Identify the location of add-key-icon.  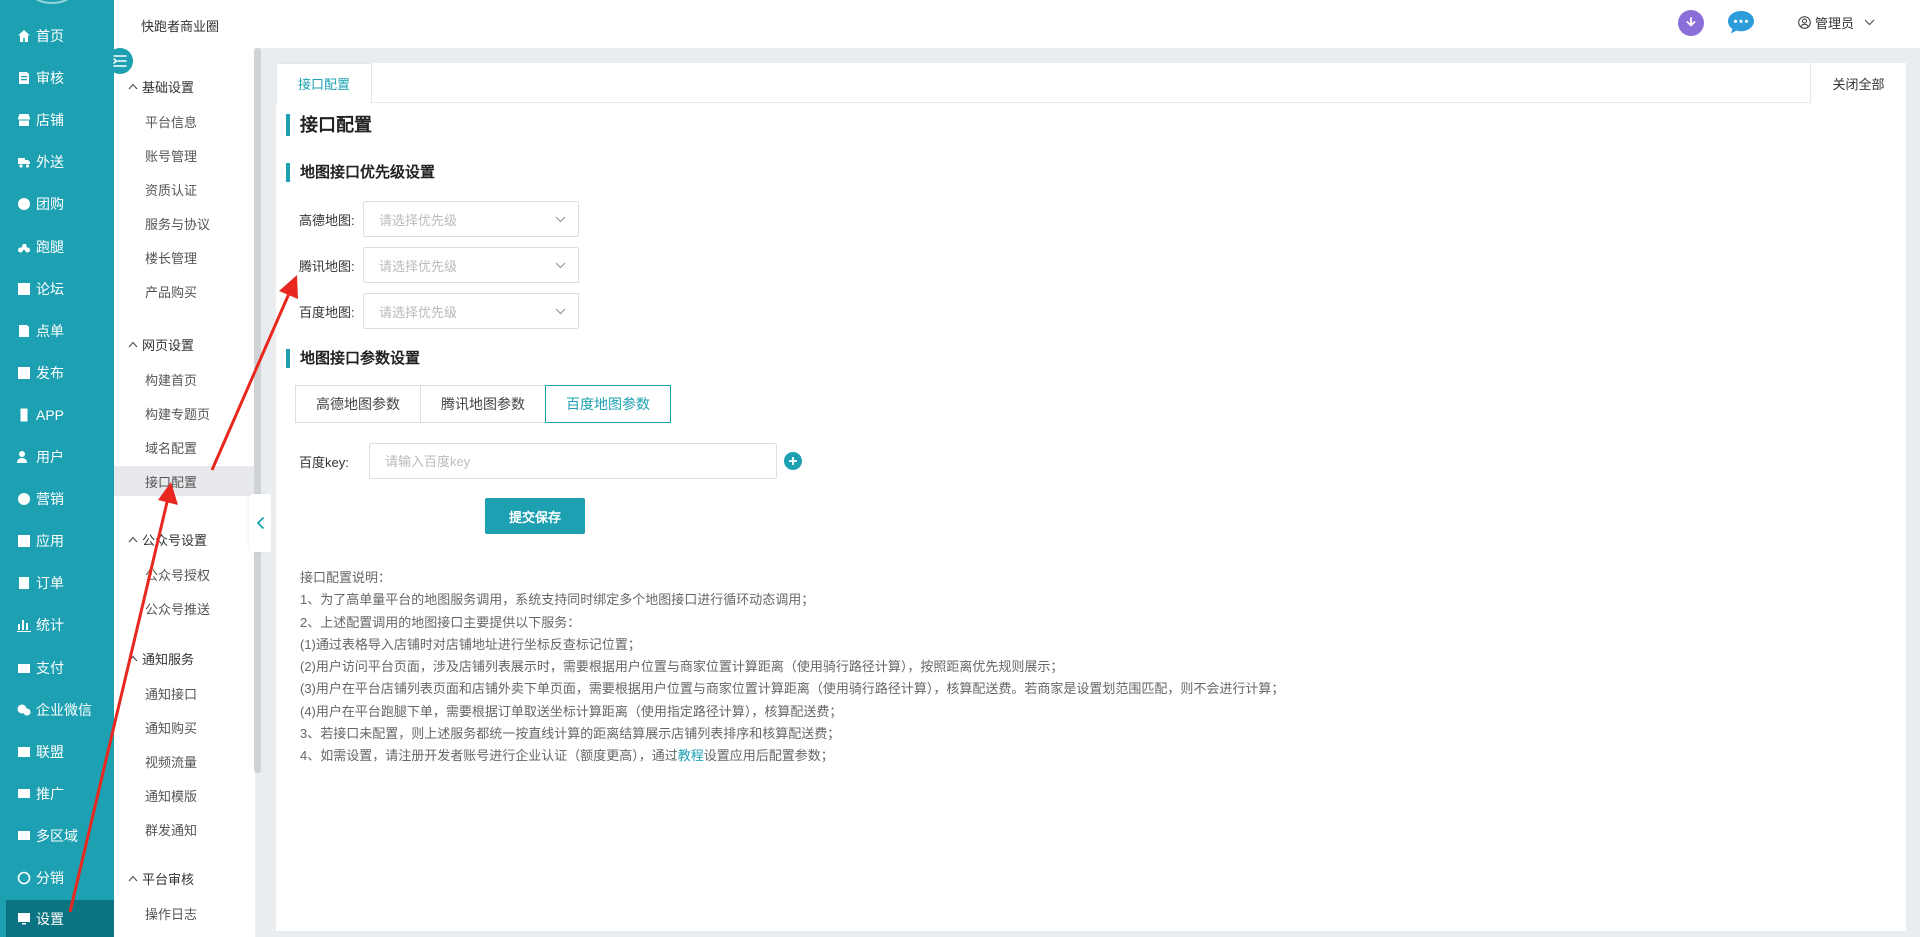
(793, 461).